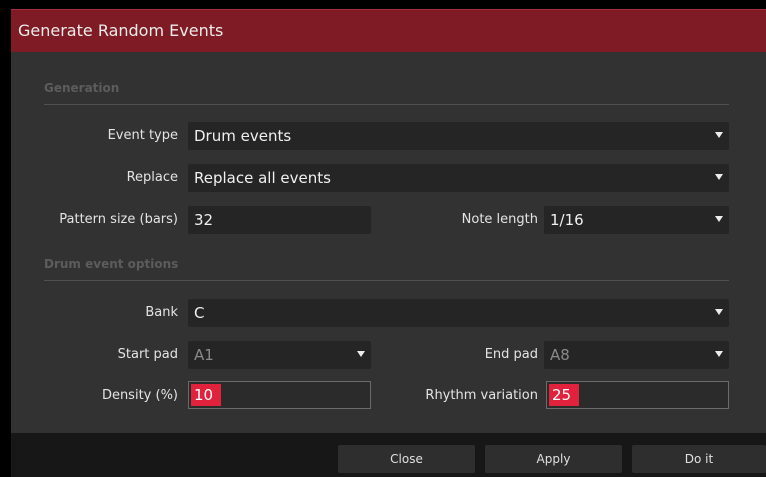 Image resolution: width=766 pixels, height=477 pixels. What do you see at coordinates (111, 264) in the screenshot?
I see `section-title-drum-options: Drum event options` at bounding box center [111, 264].